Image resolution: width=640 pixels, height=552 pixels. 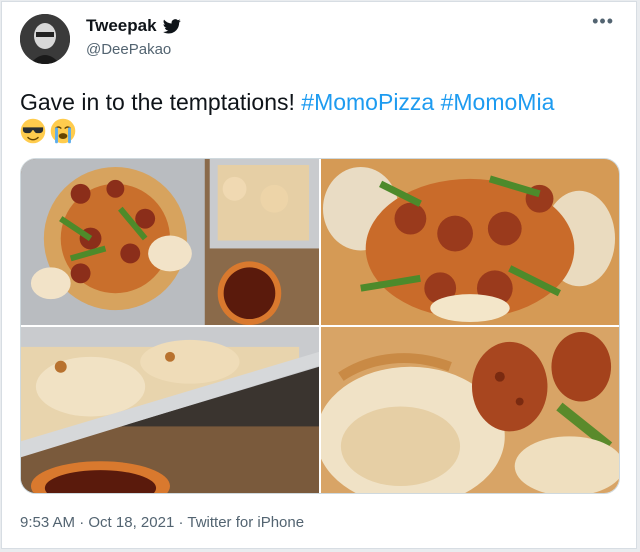 I want to click on photo-momo-pizza-tray, so click(x=170, y=242).